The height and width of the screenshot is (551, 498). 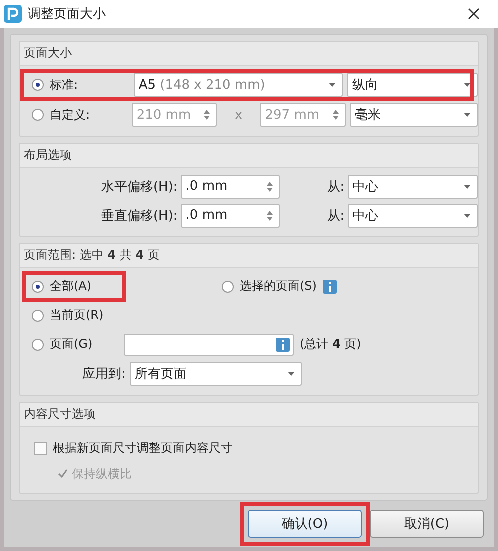 I want to click on dialog-button: 取消(C), so click(x=427, y=524).